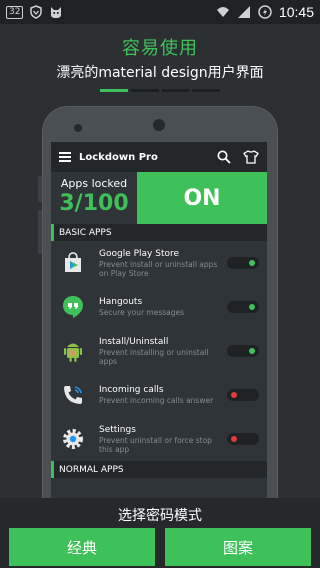  Describe the element at coordinates (15, 12) in the screenshot. I see `notification-count-icon: 32` at that location.